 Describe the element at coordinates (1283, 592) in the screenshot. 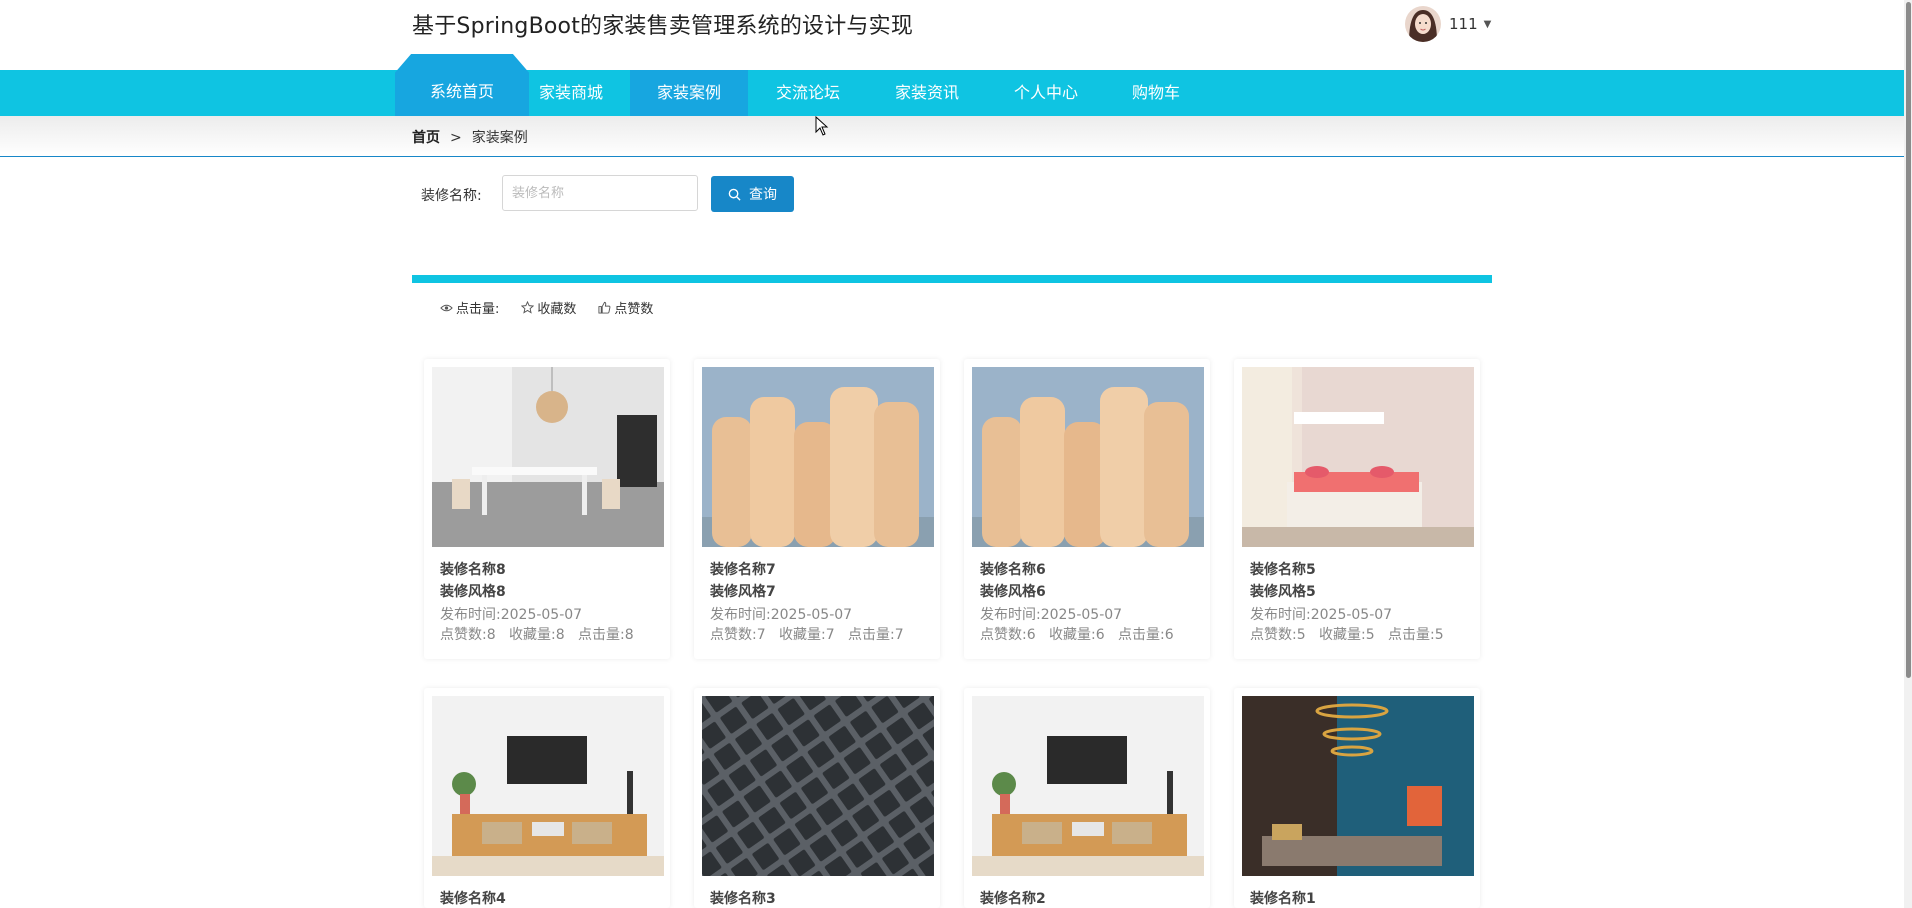

I see `case-style: 装修风格5` at that location.